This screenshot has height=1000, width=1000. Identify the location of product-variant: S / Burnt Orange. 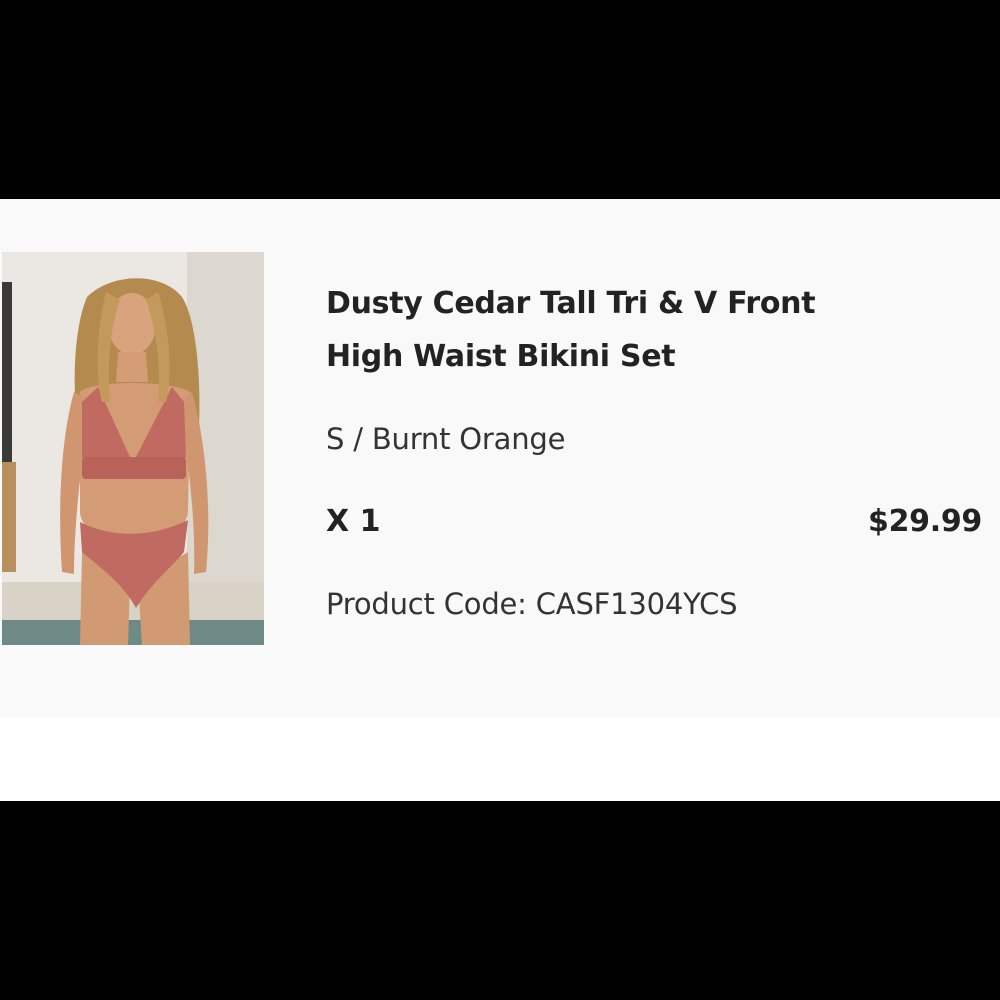
(446, 439).